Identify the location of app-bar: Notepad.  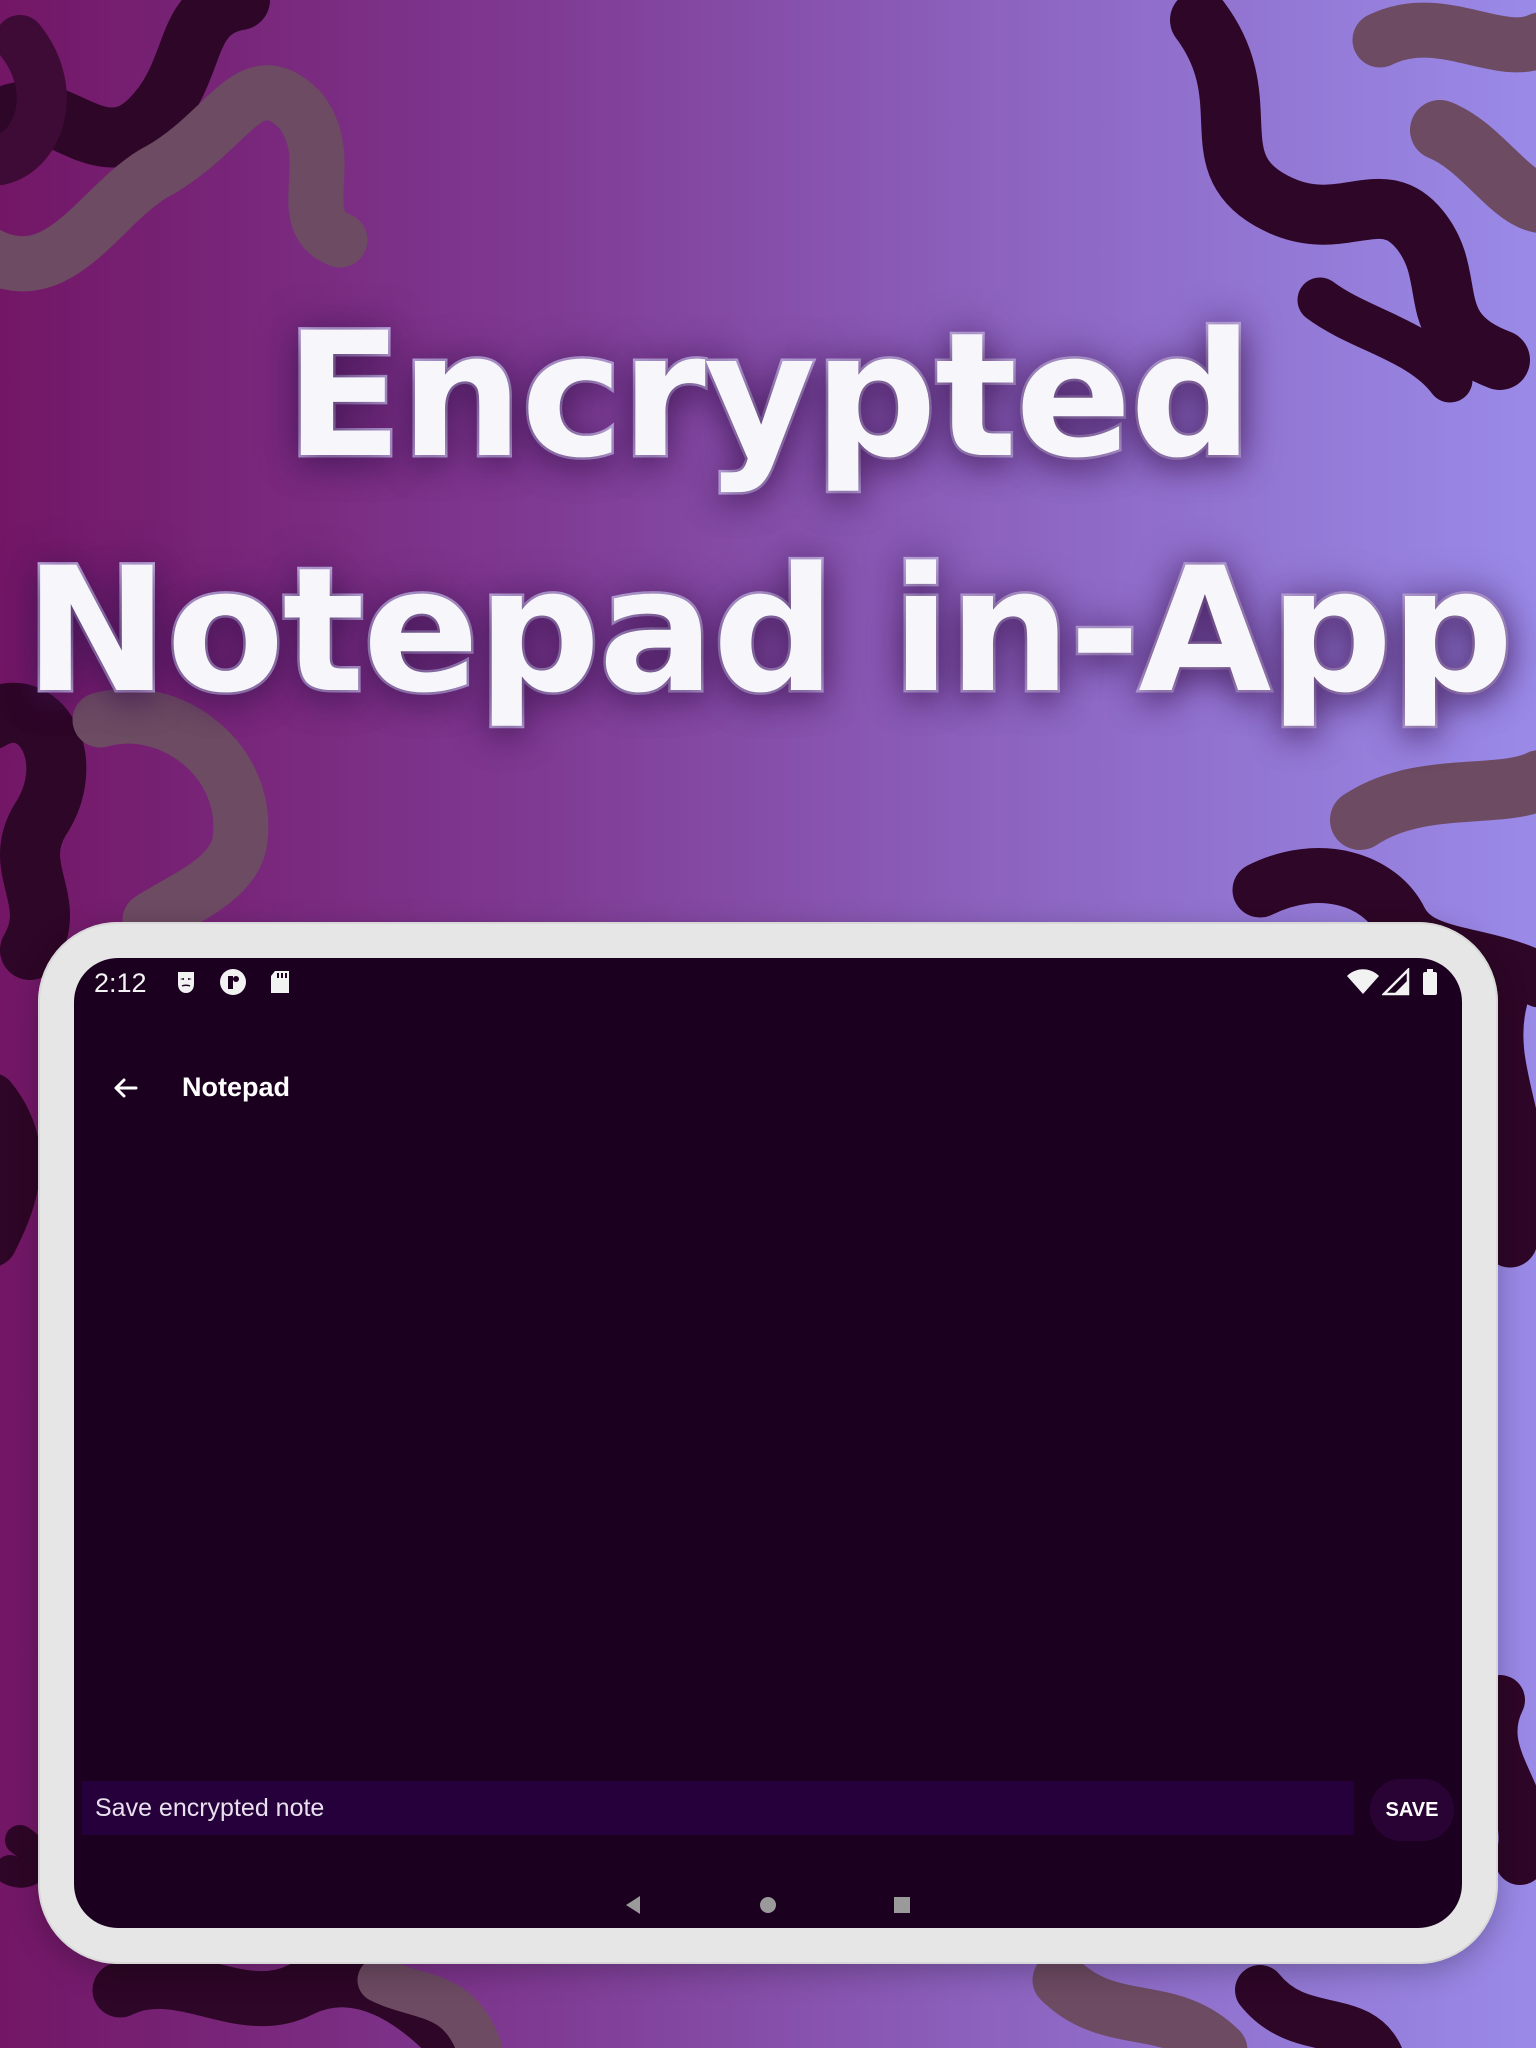
(768, 1088).